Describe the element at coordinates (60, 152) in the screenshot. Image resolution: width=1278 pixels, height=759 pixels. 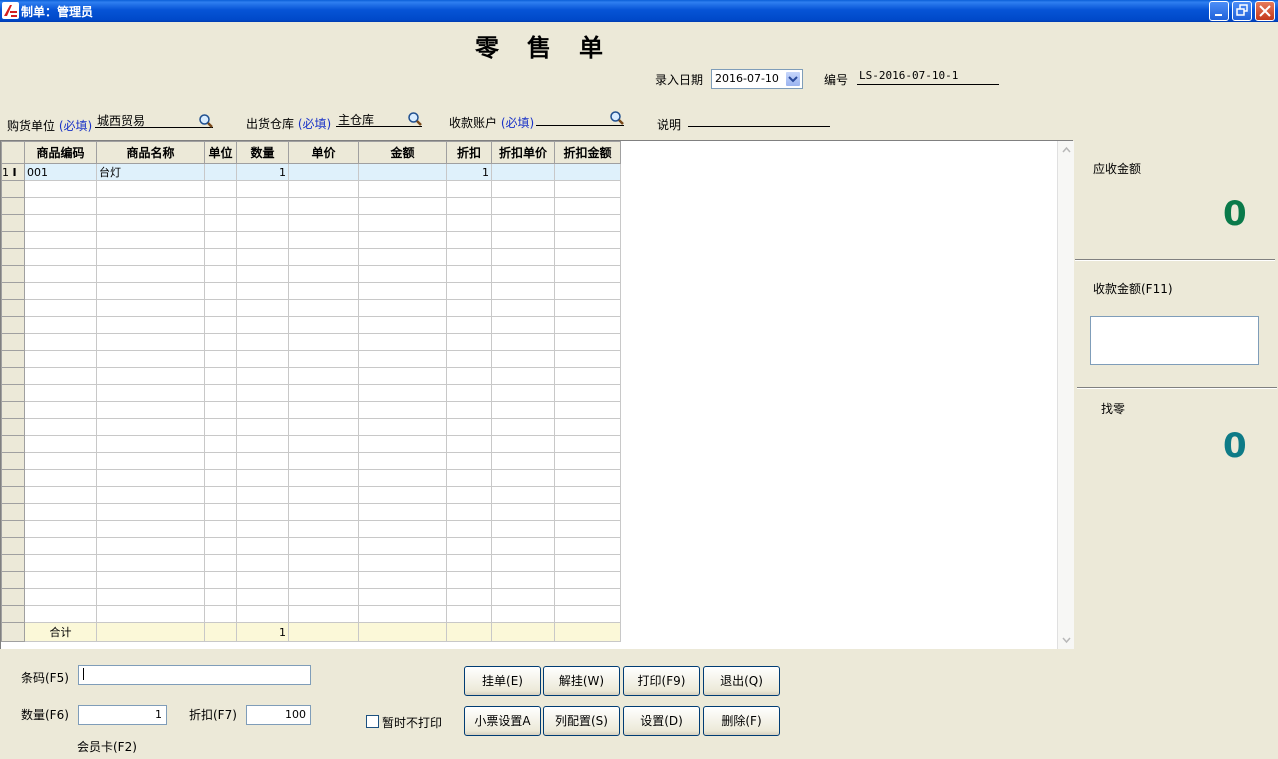
I see `col-header: 商品编码` at that location.